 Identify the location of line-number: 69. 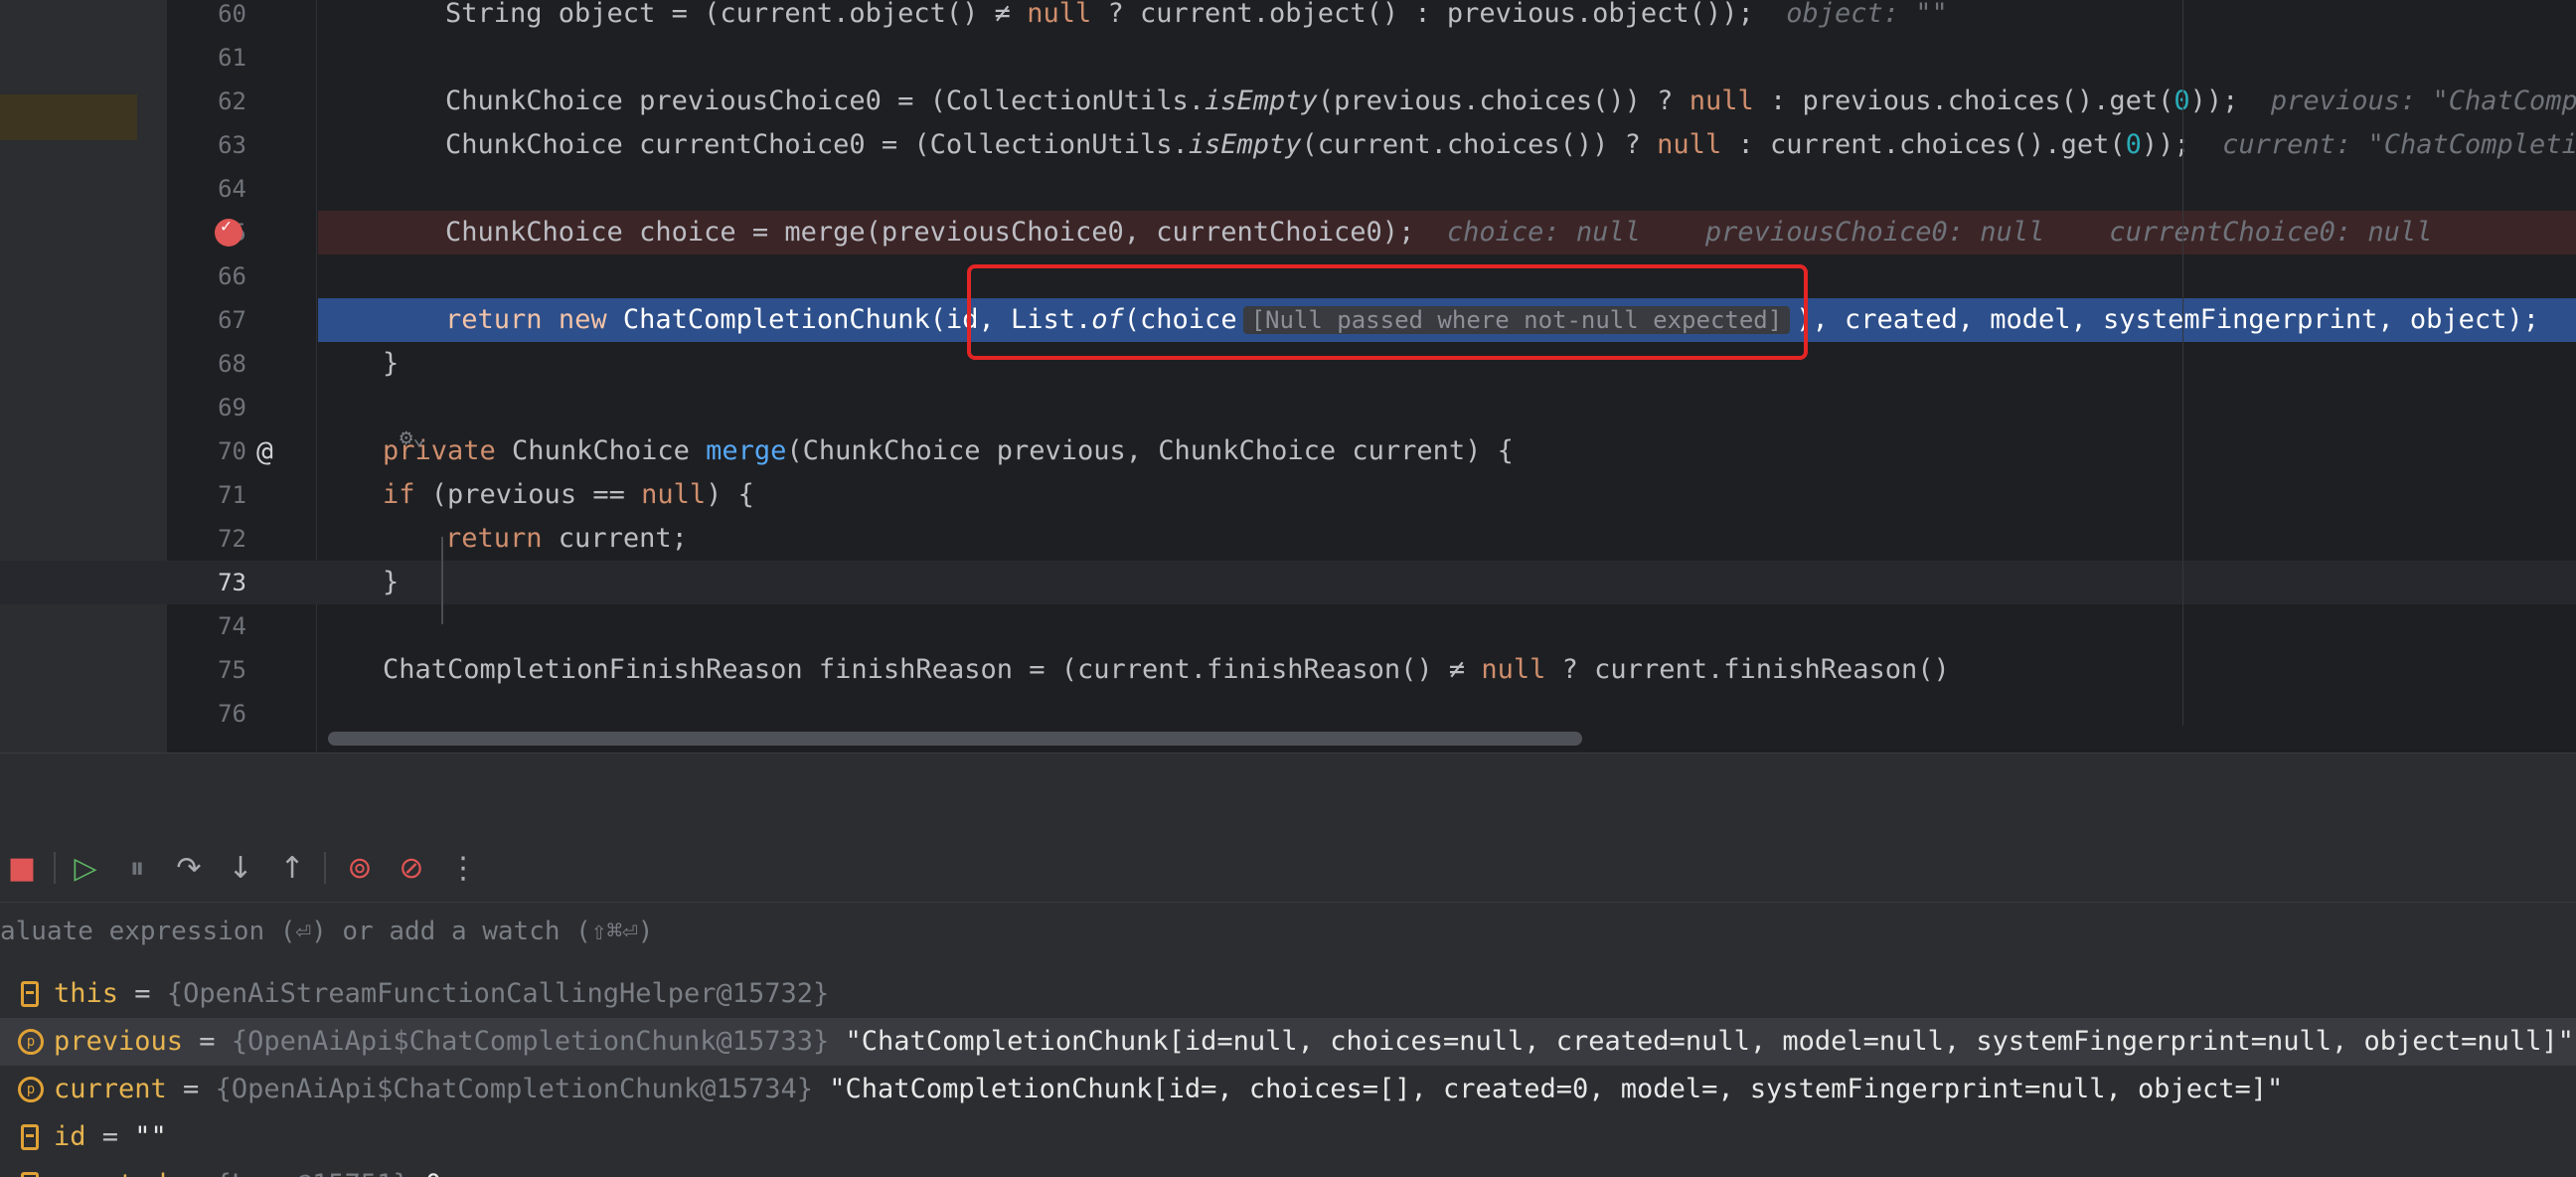
(206, 407).